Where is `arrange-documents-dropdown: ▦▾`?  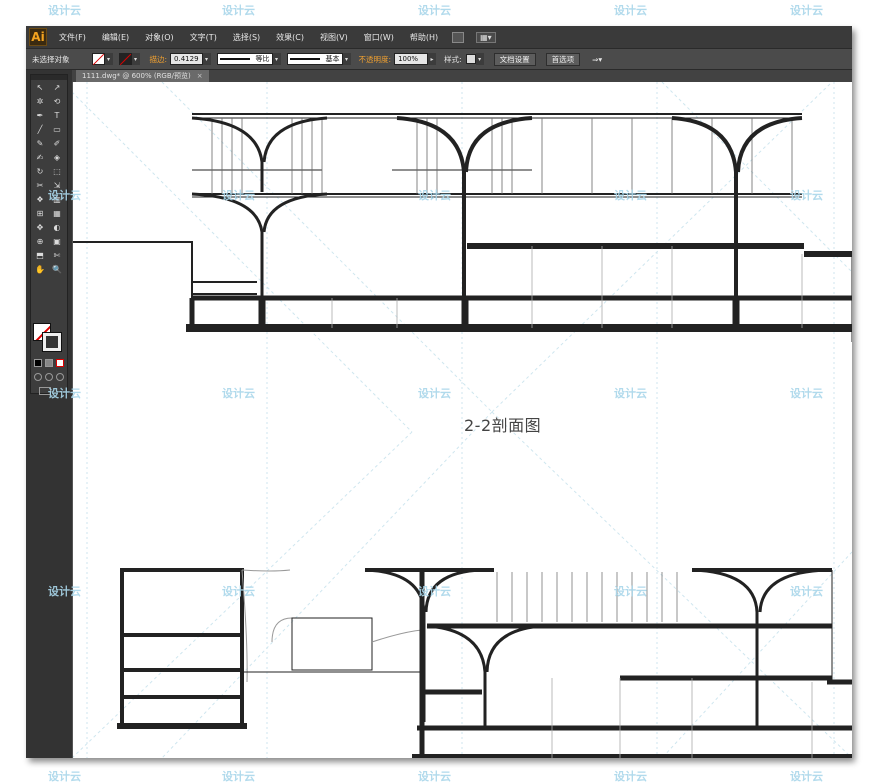 arrange-documents-dropdown: ▦▾ is located at coordinates (486, 37).